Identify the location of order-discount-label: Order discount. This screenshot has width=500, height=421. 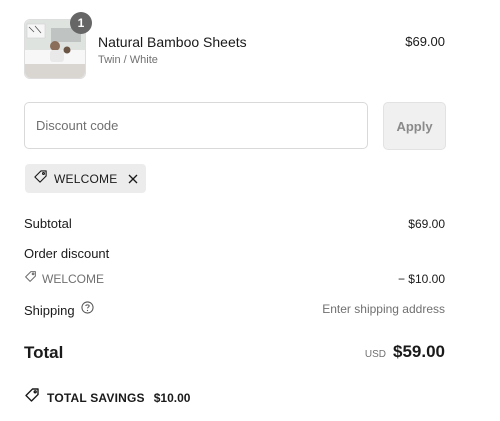
(67, 253).